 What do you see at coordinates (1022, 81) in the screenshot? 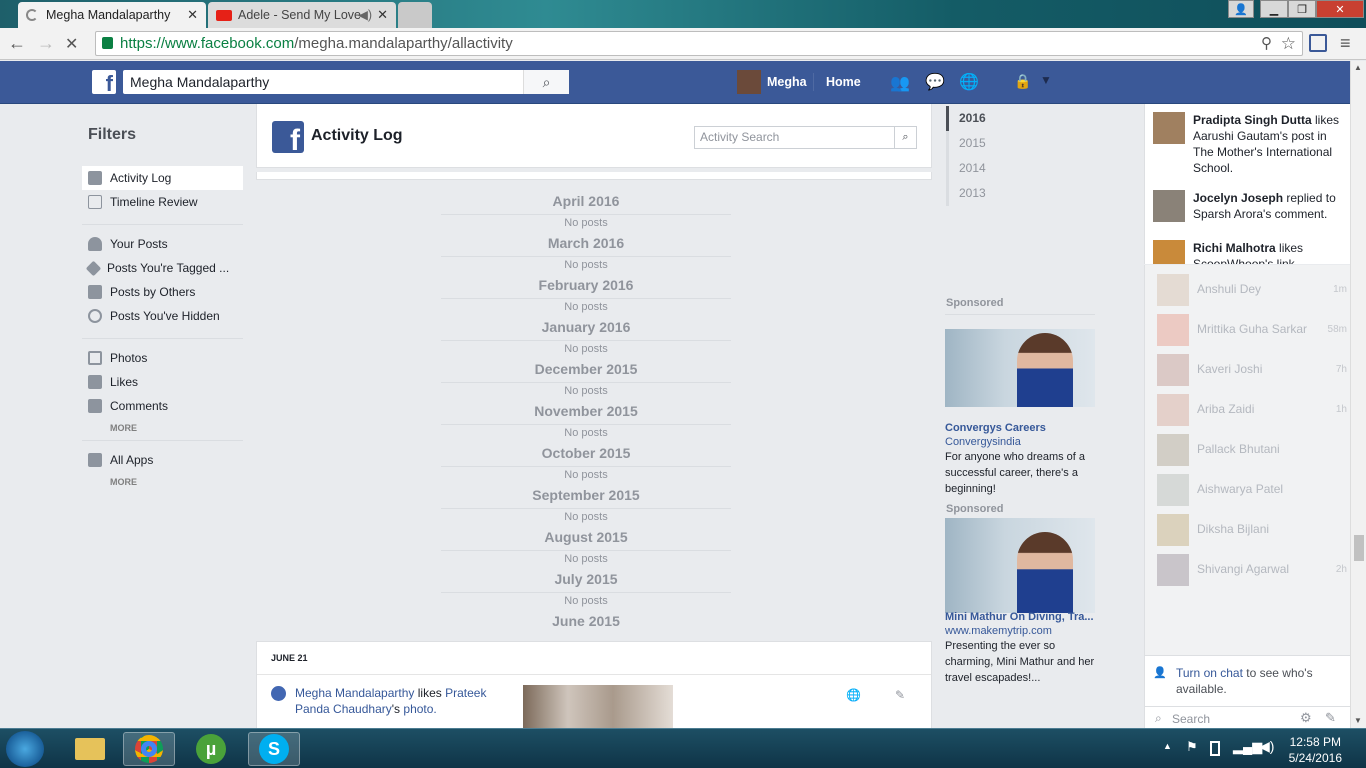
I see `privacy-icon: 🔒` at bounding box center [1022, 81].